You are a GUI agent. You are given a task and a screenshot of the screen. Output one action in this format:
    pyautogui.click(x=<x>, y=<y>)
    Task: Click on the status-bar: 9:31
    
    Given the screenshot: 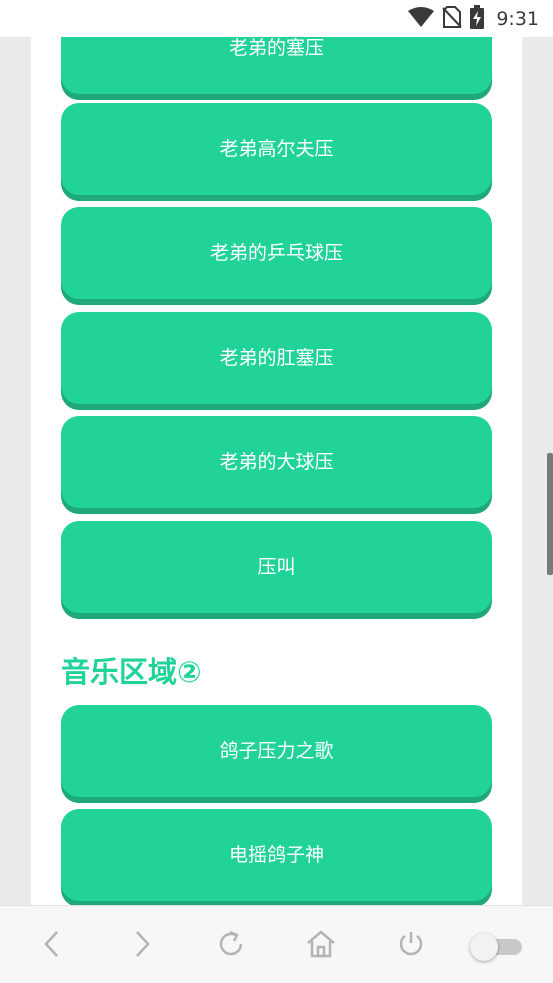 What is the action you would take?
    pyautogui.click(x=276, y=18)
    